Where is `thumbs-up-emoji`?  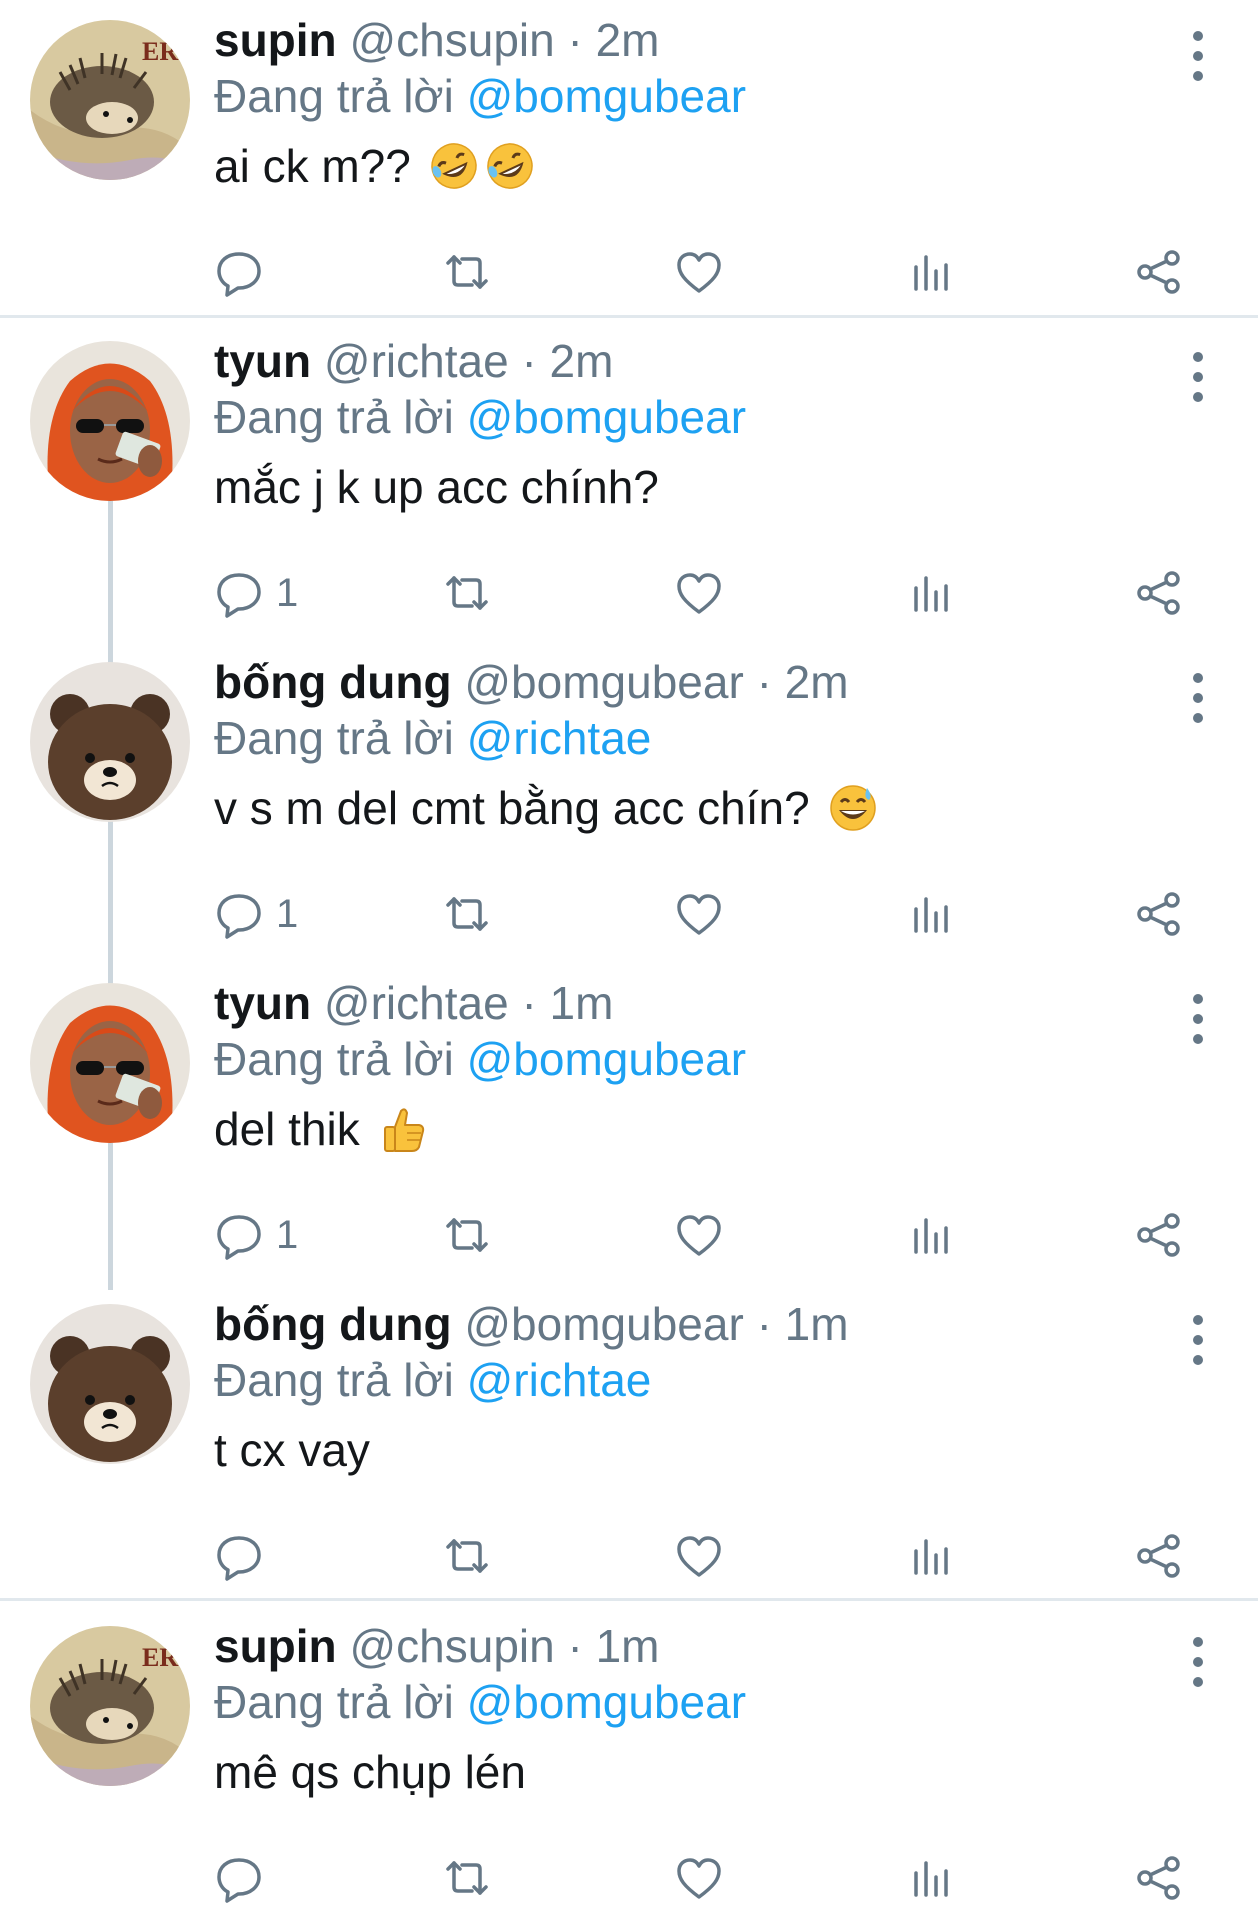
thumbs-up-emoji is located at coordinates (403, 1129).